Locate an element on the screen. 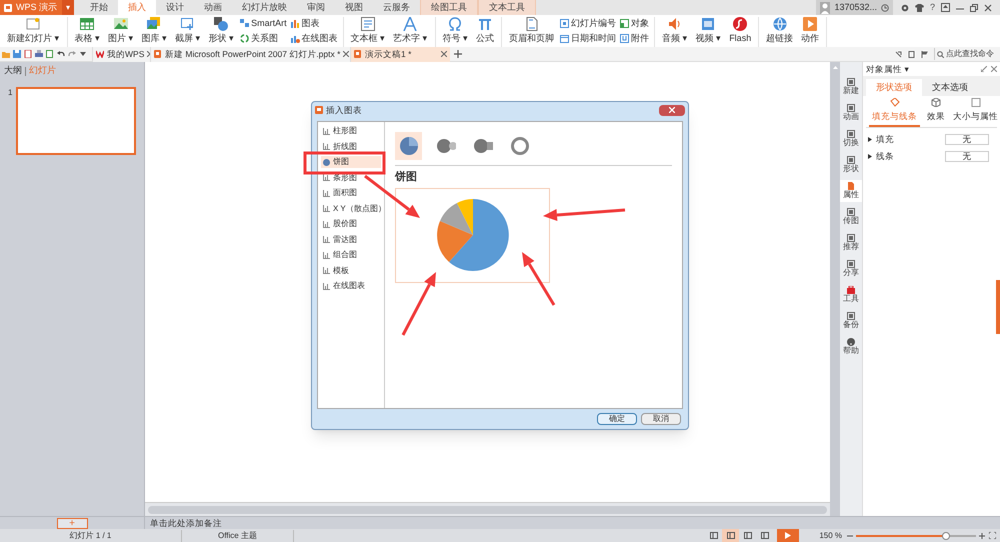 This screenshot has height=542, width=1000. ribbon-button: 日期和时间 is located at coordinates (588, 38).